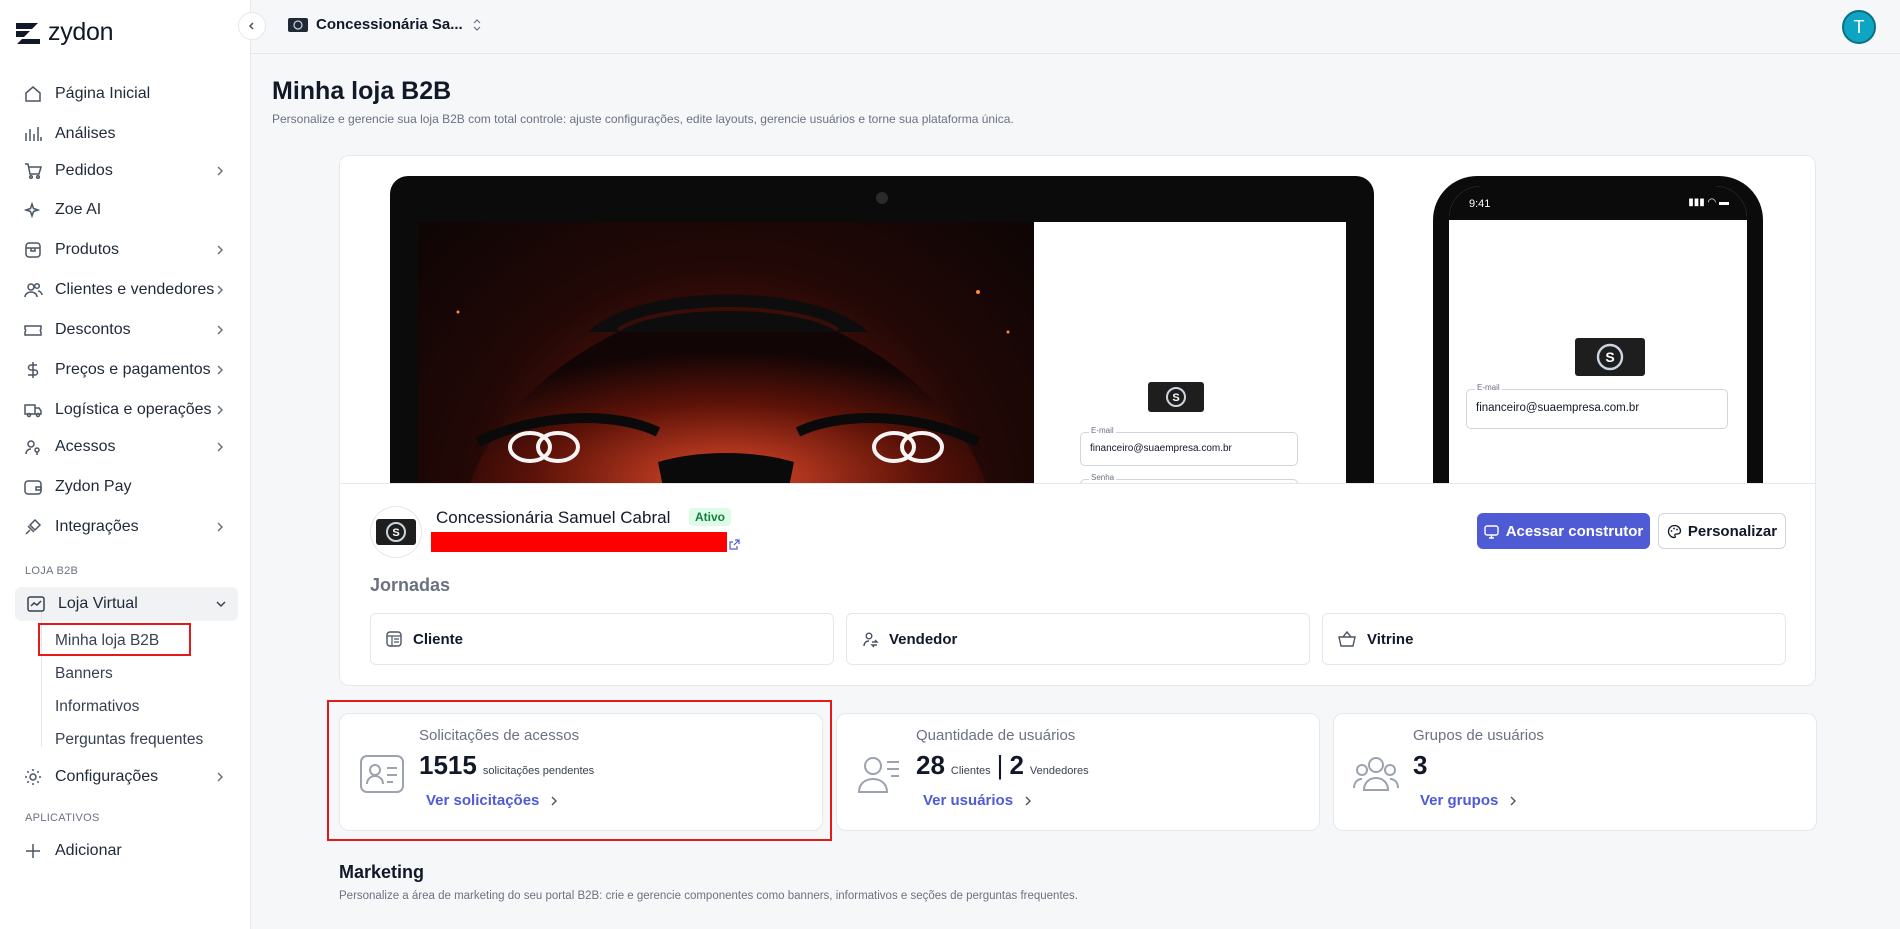 Image resolution: width=1900 pixels, height=929 pixels. I want to click on user-avatar: T, so click(1859, 27).